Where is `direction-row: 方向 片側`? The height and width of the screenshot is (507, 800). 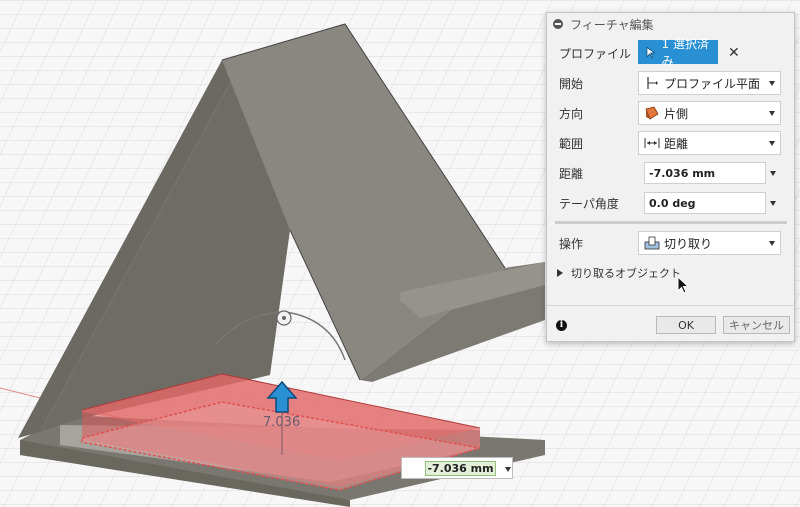
direction-row: 方向 片側 is located at coordinates (671, 113).